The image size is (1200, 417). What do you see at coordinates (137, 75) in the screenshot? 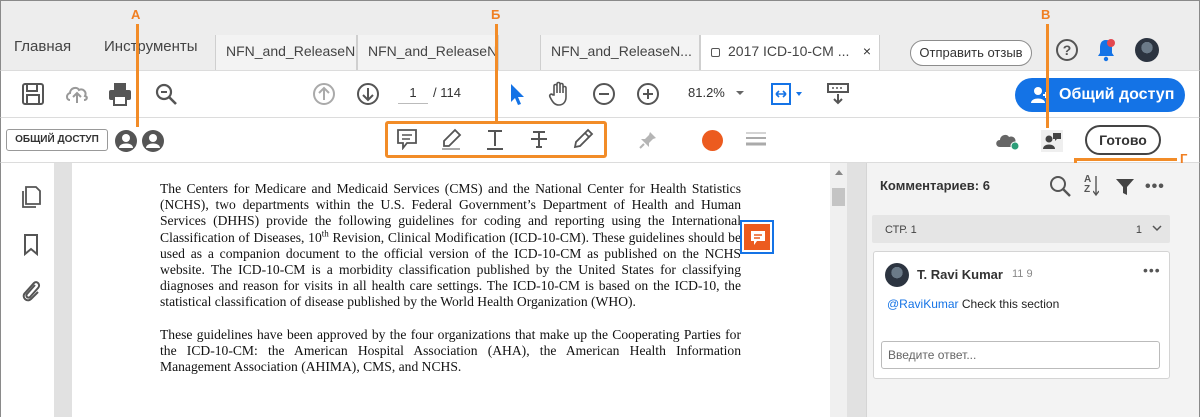
I see `callout-a-line` at bounding box center [137, 75].